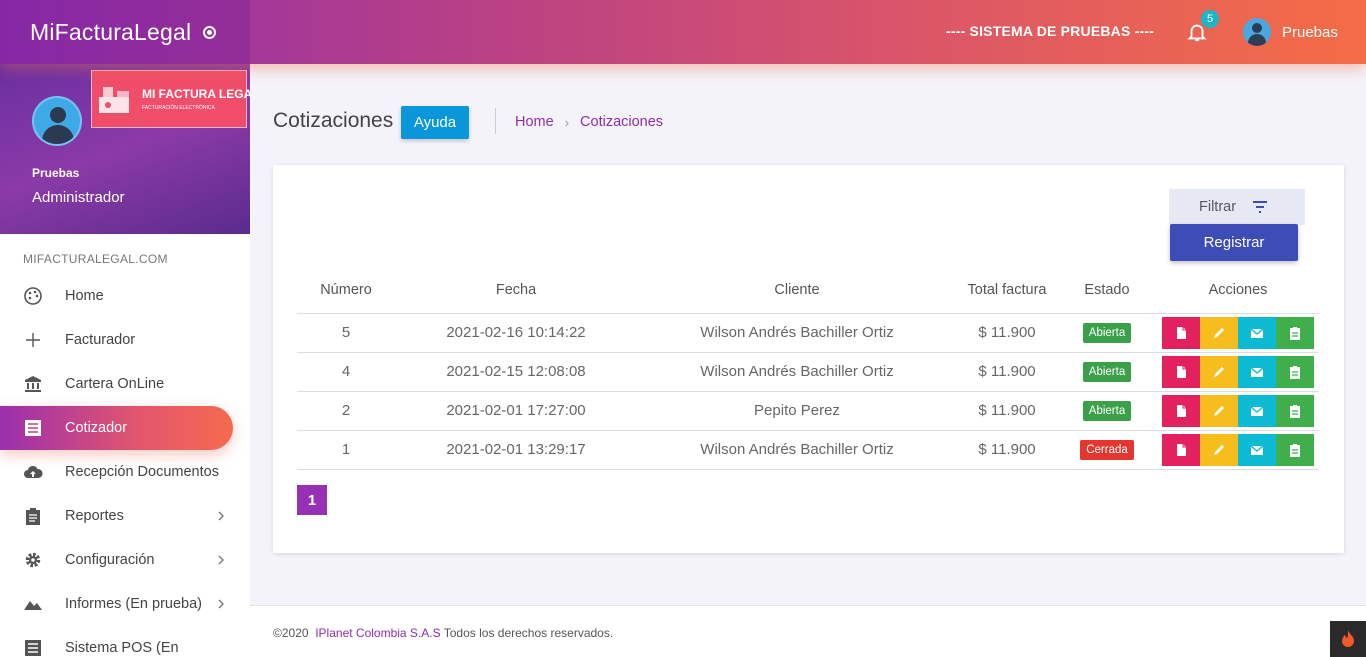 The image size is (1366, 657). Describe the element at coordinates (333, 120) in the screenshot. I see `page-title: Cotizaciones` at that location.